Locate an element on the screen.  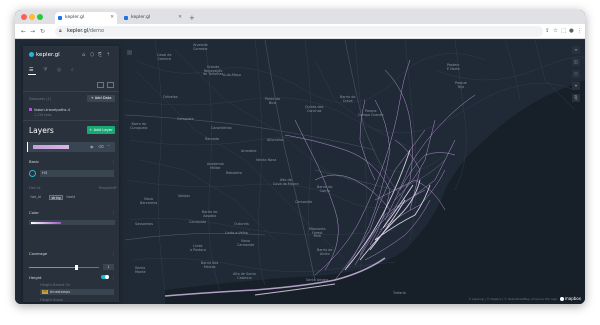
favicon-icon is located at coordinates (126, 18).